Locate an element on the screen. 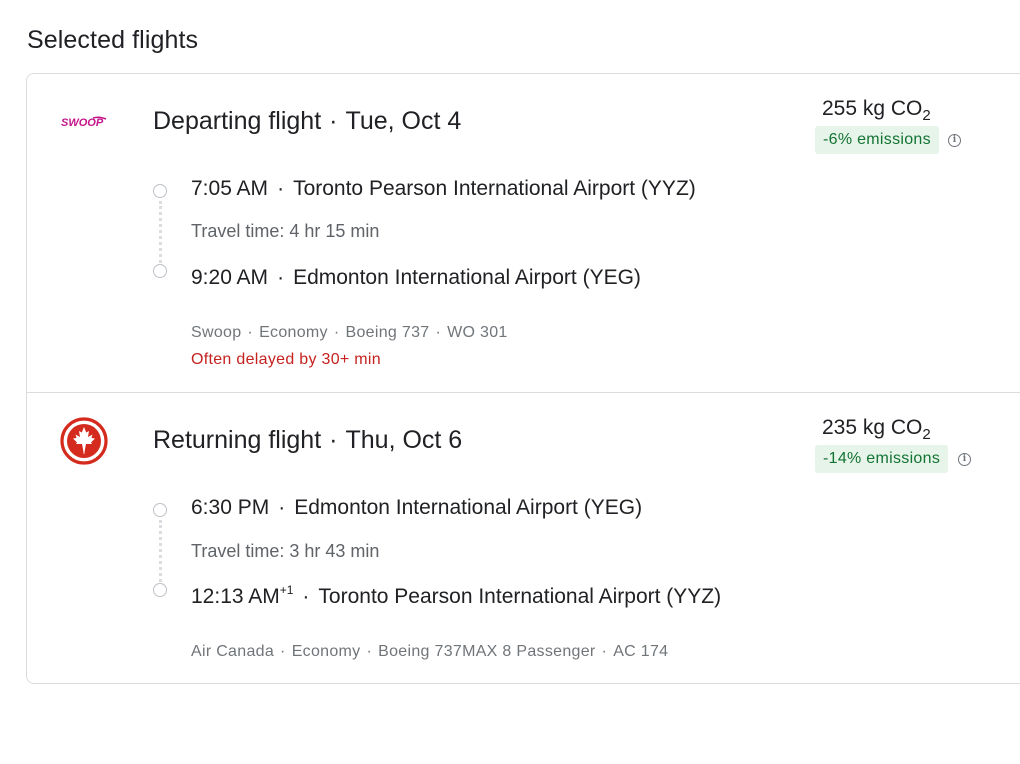 Image resolution: width=1020 pixels, height=764 pixels. departure-airport: Edmonton International Airport (YEG) is located at coordinates (468, 507).